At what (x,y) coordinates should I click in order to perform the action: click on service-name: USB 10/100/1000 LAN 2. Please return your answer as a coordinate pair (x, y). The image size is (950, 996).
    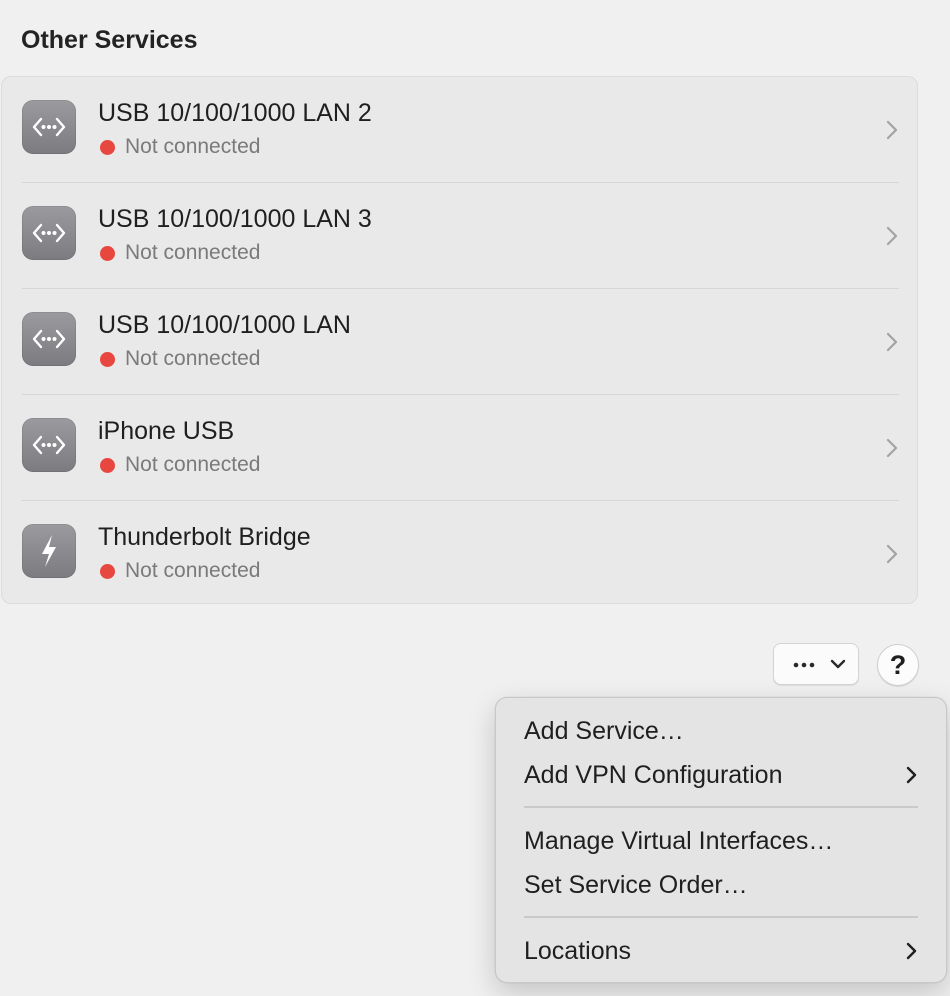
    Looking at the image, I should click on (235, 113).